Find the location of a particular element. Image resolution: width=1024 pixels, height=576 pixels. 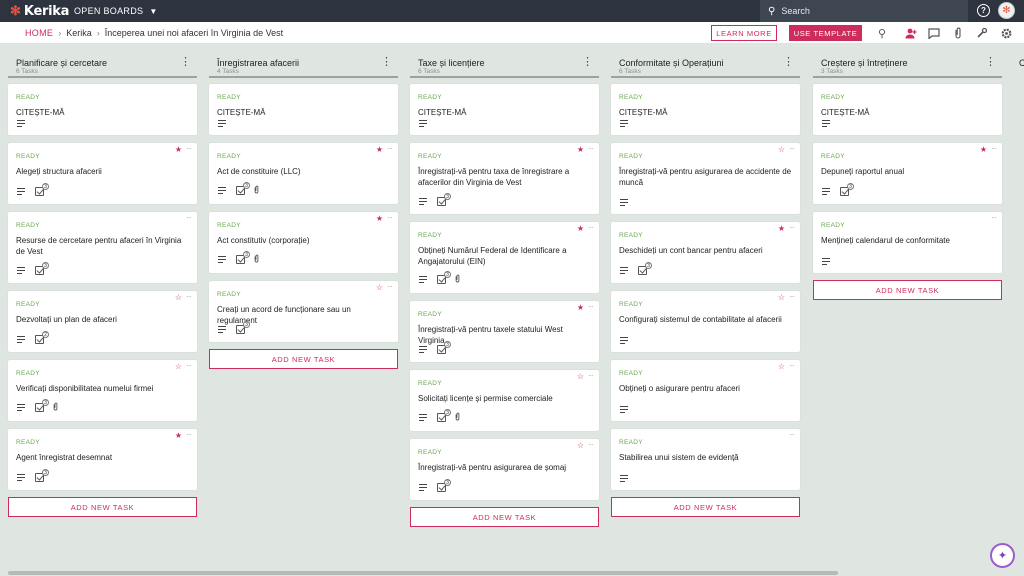

search-box: ⚲ is located at coordinates (864, 11).